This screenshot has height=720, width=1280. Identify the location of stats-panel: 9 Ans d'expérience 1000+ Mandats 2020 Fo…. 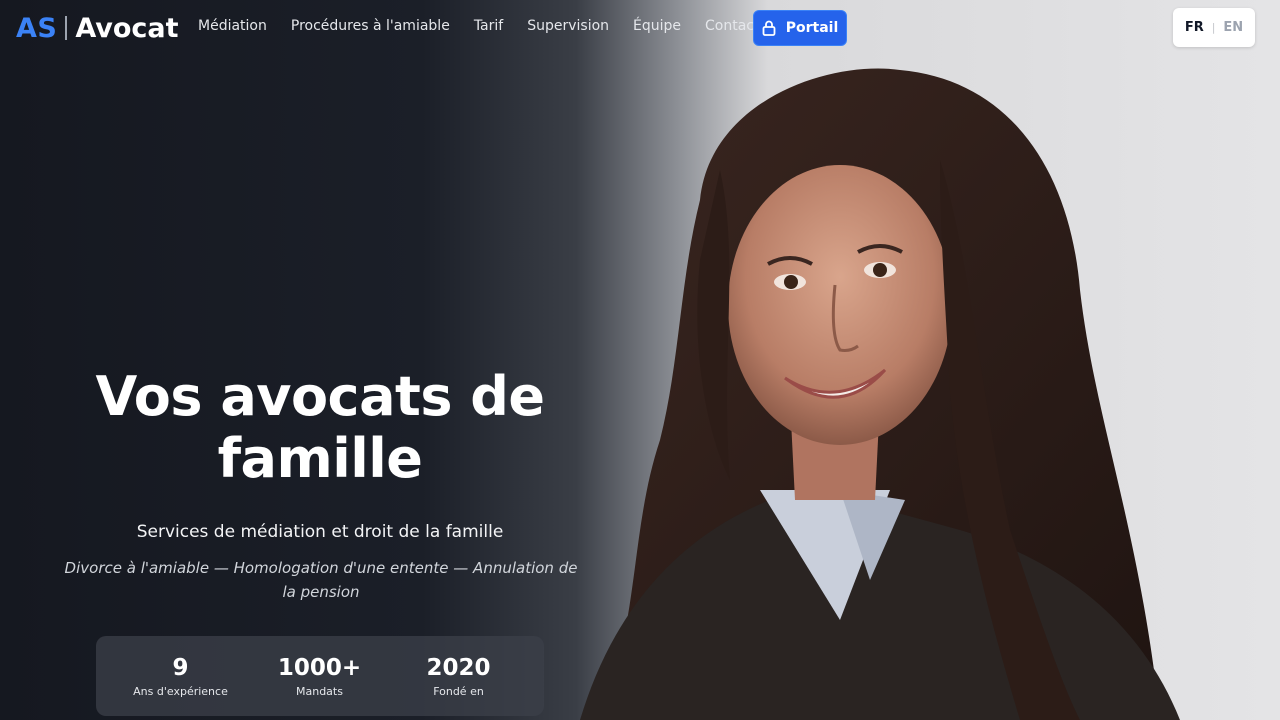
(320, 676).